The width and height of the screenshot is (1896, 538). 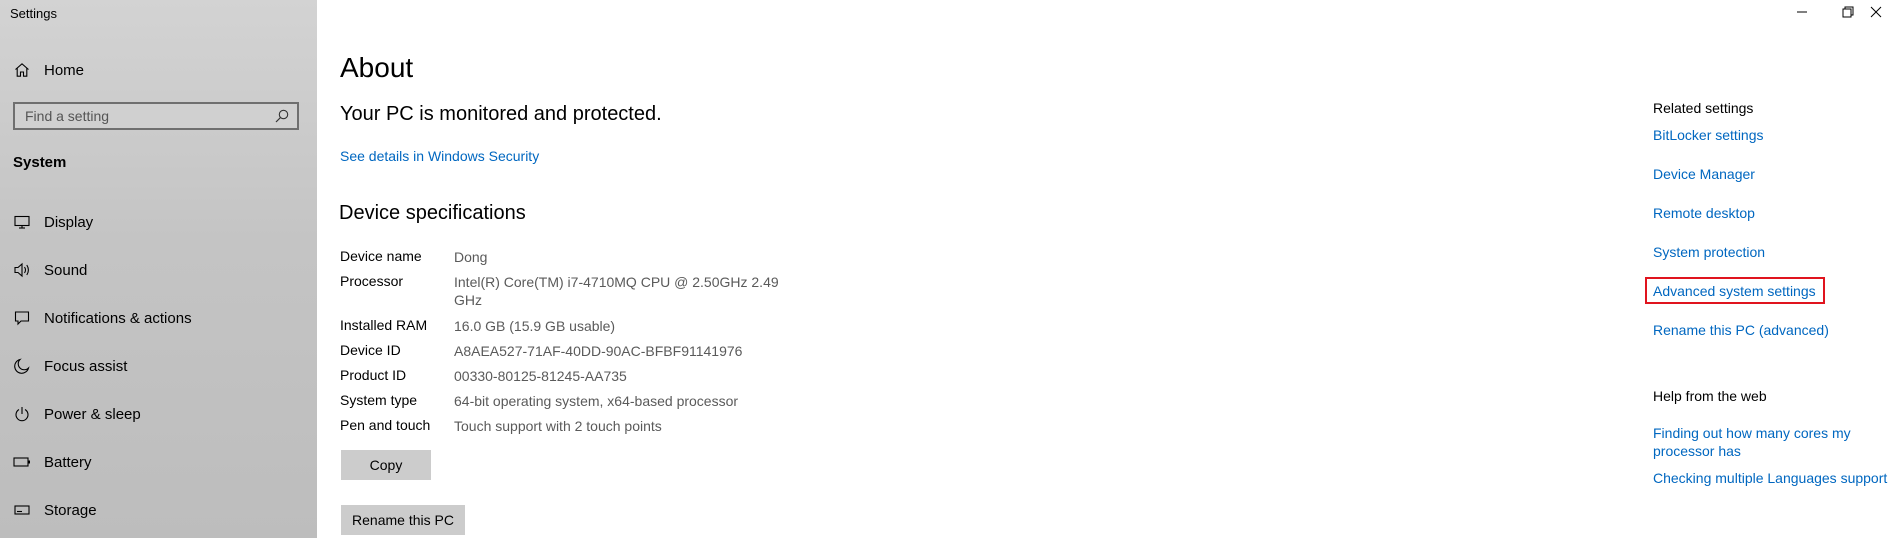 What do you see at coordinates (1703, 108) in the screenshot?
I see `related-settings-heading: Related settings` at bounding box center [1703, 108].